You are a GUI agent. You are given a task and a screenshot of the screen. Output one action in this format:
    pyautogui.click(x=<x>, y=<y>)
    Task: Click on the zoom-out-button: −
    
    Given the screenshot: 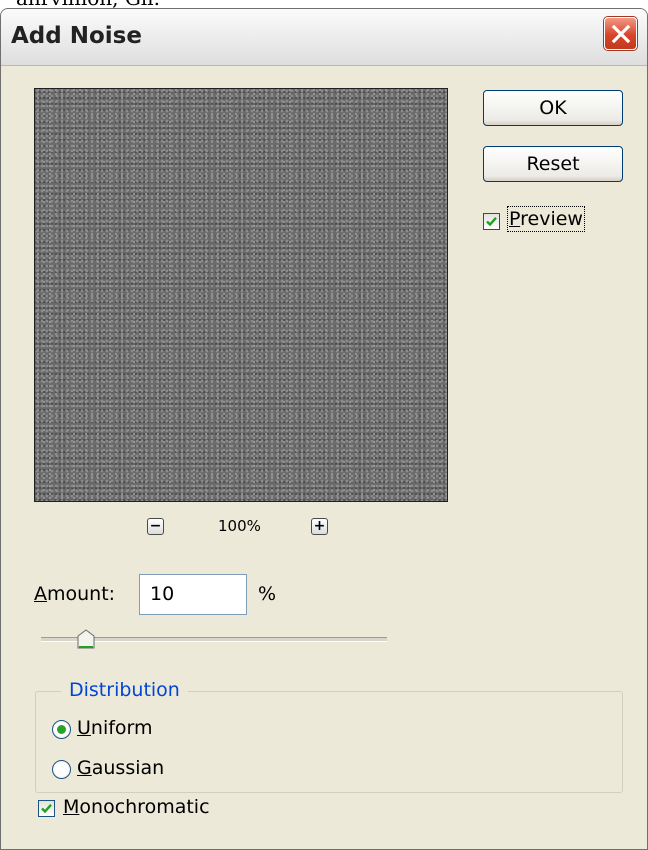 What is the action you would take?
    pyautogui.click(x=155, y=526)
    